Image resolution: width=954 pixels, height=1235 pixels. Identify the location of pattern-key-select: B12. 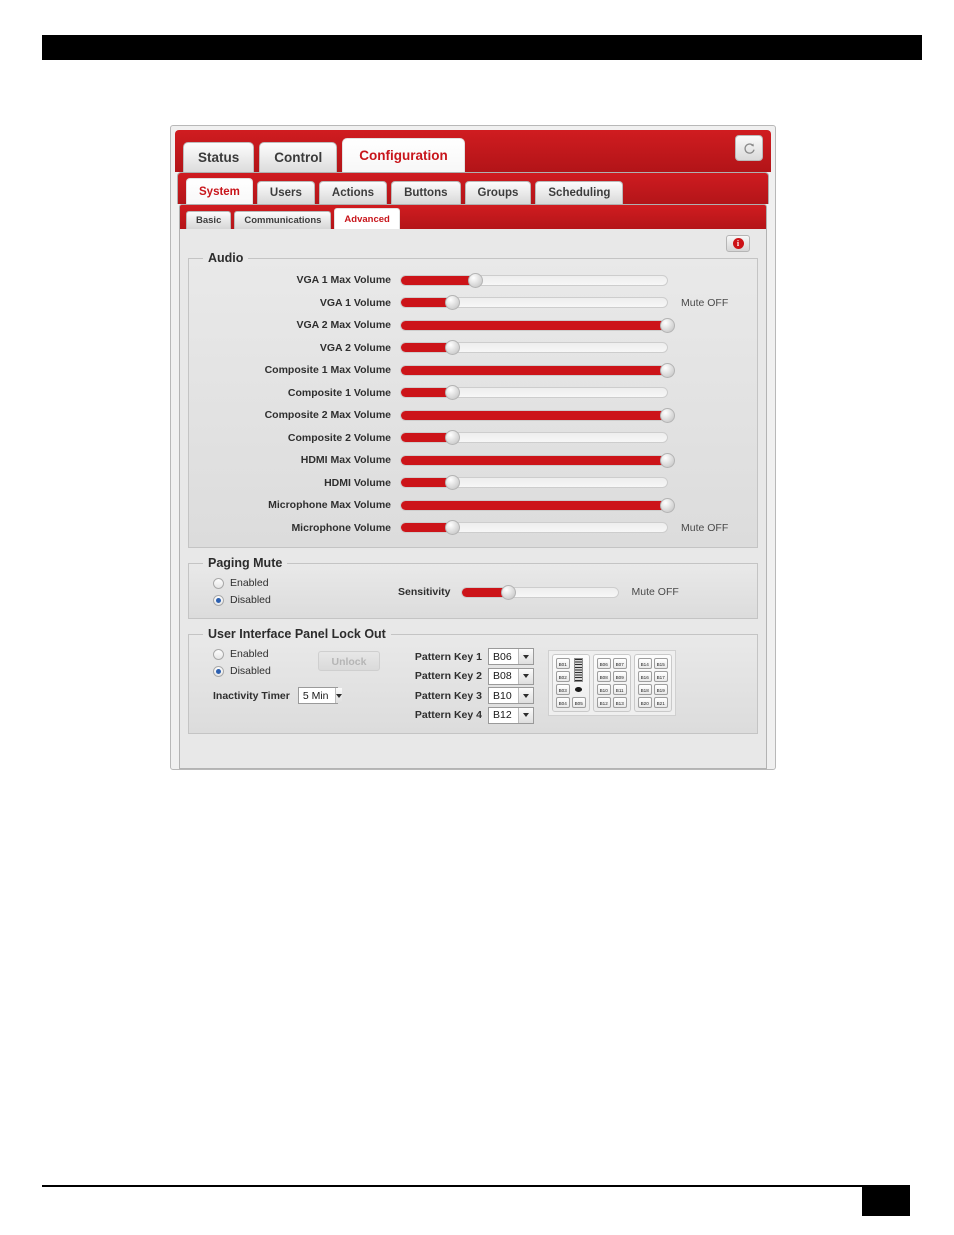
(511, 715).